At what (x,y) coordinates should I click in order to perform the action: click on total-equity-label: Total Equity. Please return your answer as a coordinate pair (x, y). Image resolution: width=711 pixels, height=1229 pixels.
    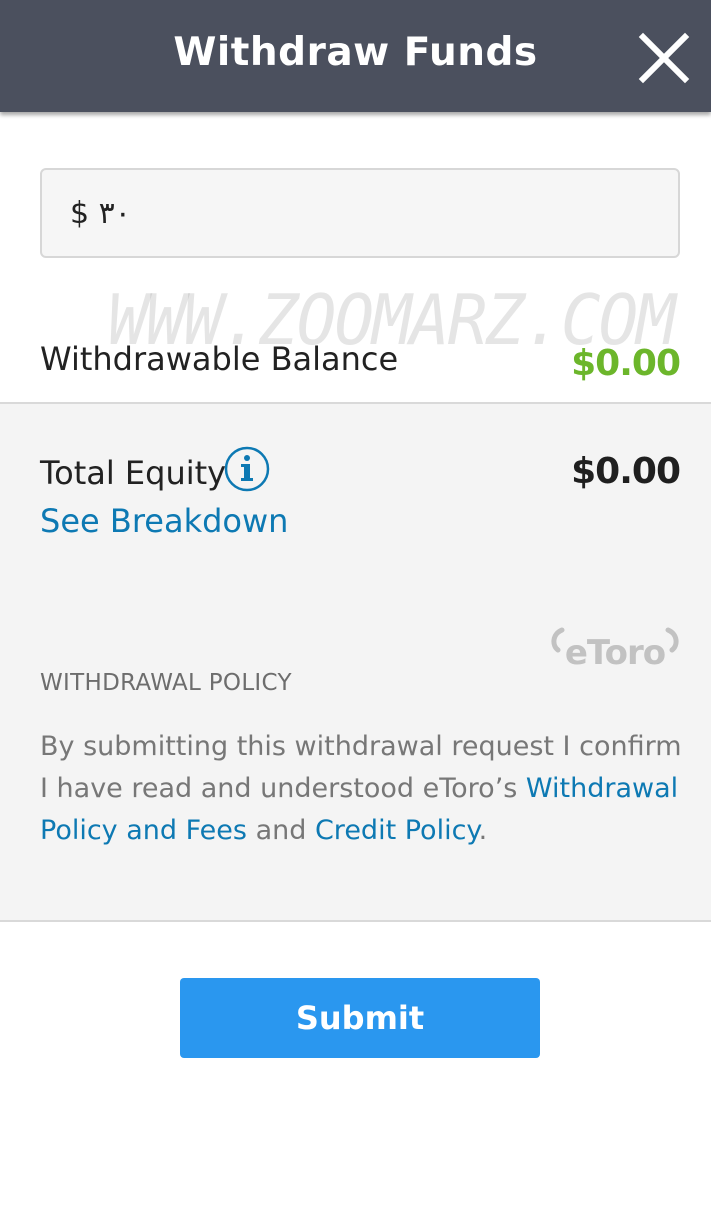
    Looking at the image, I should click on (133, 473).